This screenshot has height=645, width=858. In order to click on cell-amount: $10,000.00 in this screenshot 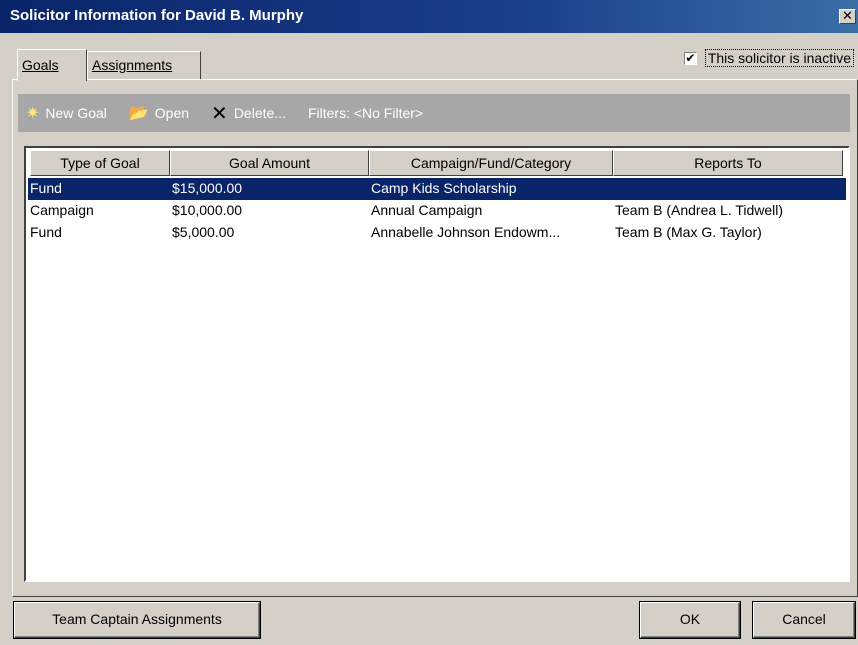, I will do `click(207, 210)`.